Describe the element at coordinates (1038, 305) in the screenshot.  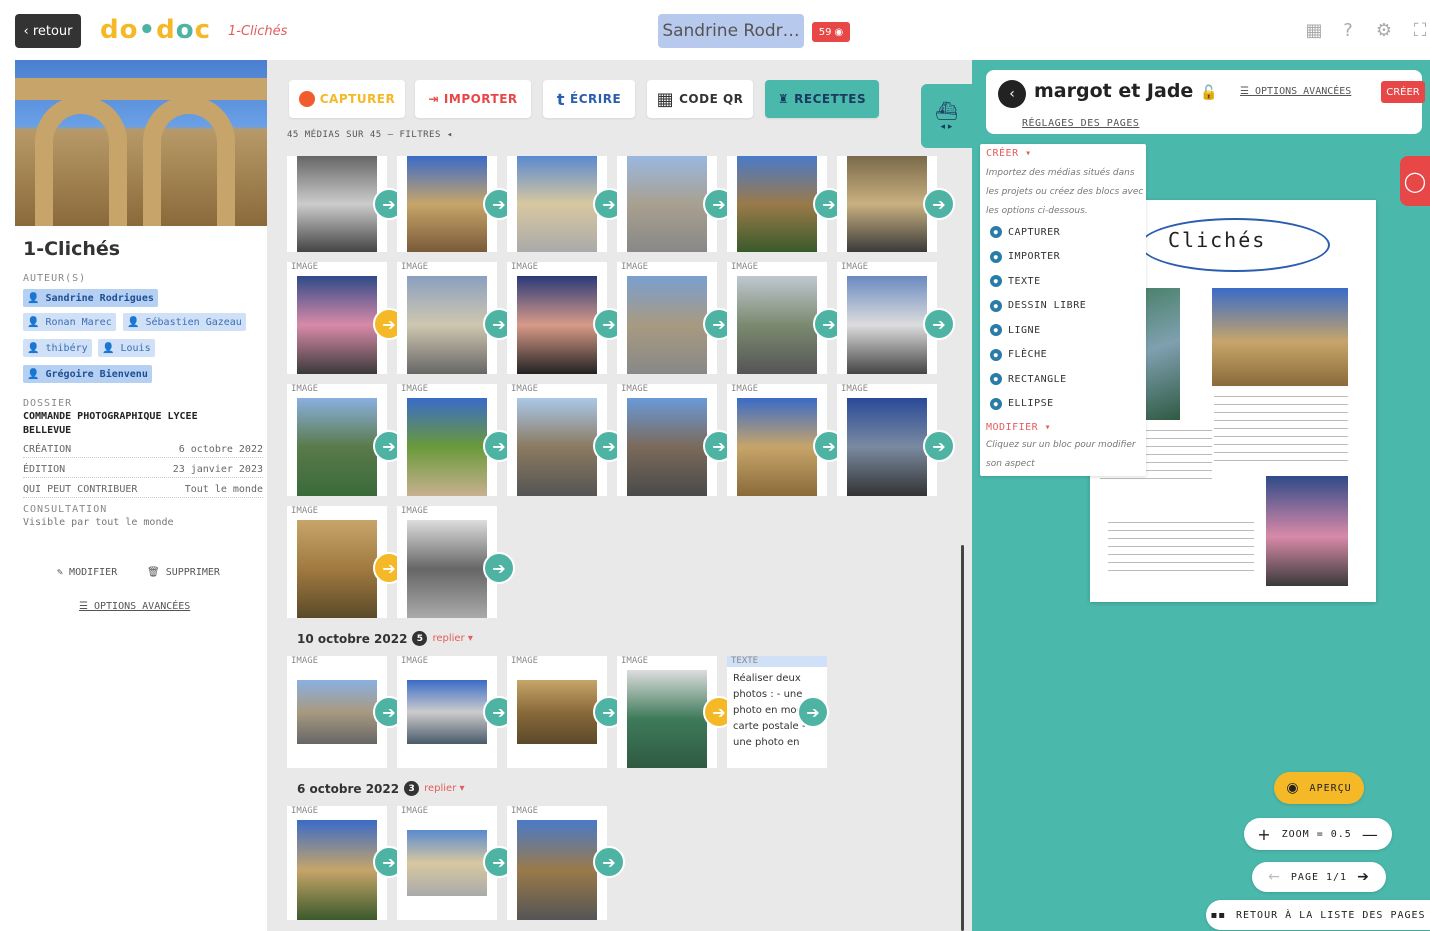
I see `menu-item-dessin-libre: ● DESSIN LIBRE` at that location.